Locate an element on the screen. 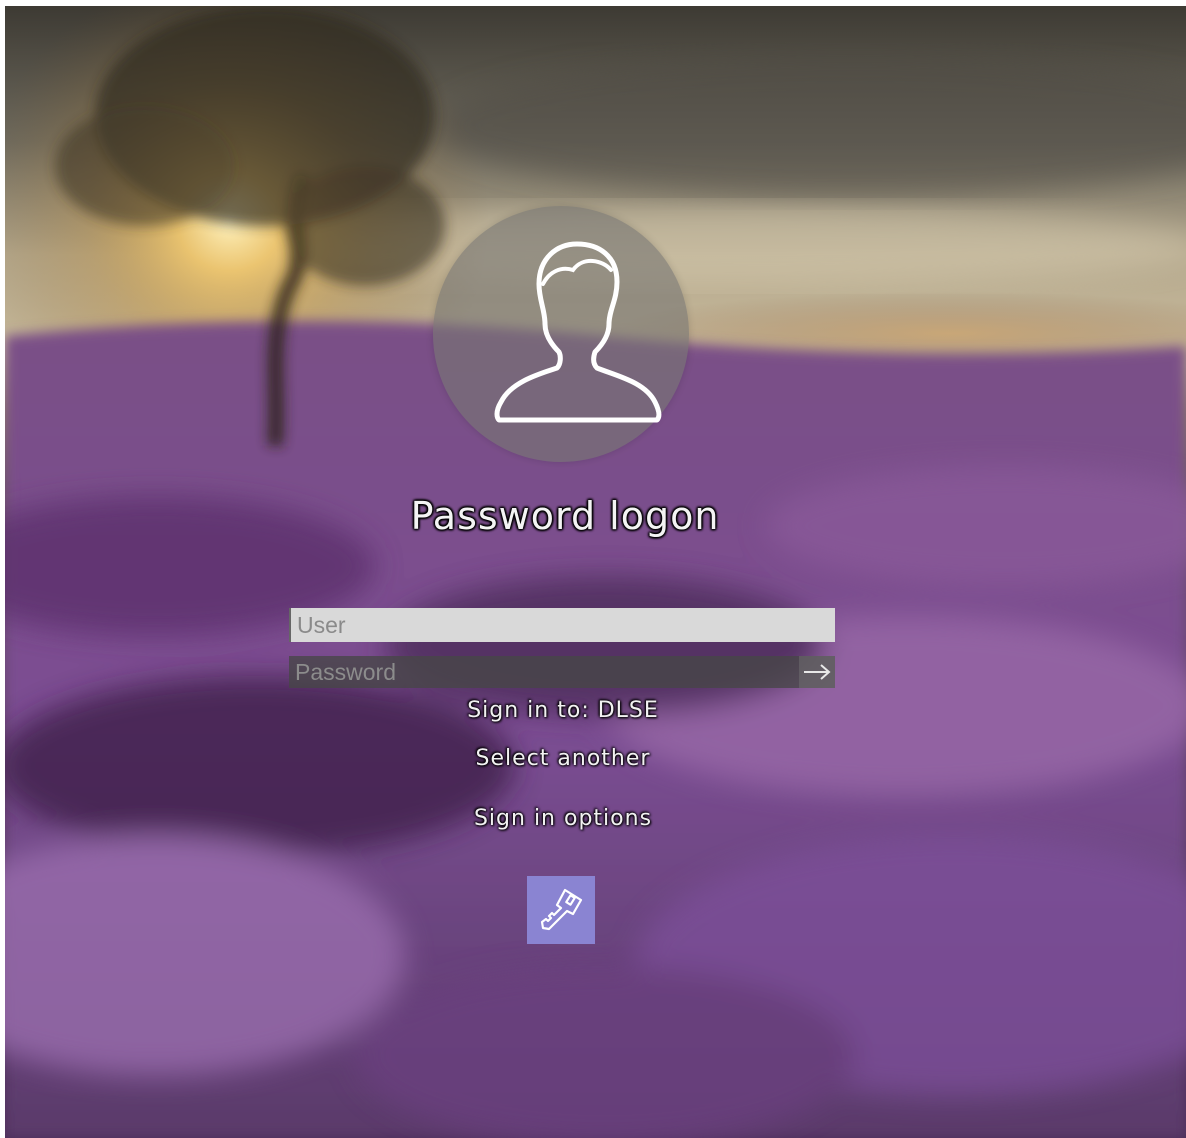 The image size is (1186, 1138). submit-button is located at coordinates (817, 672).